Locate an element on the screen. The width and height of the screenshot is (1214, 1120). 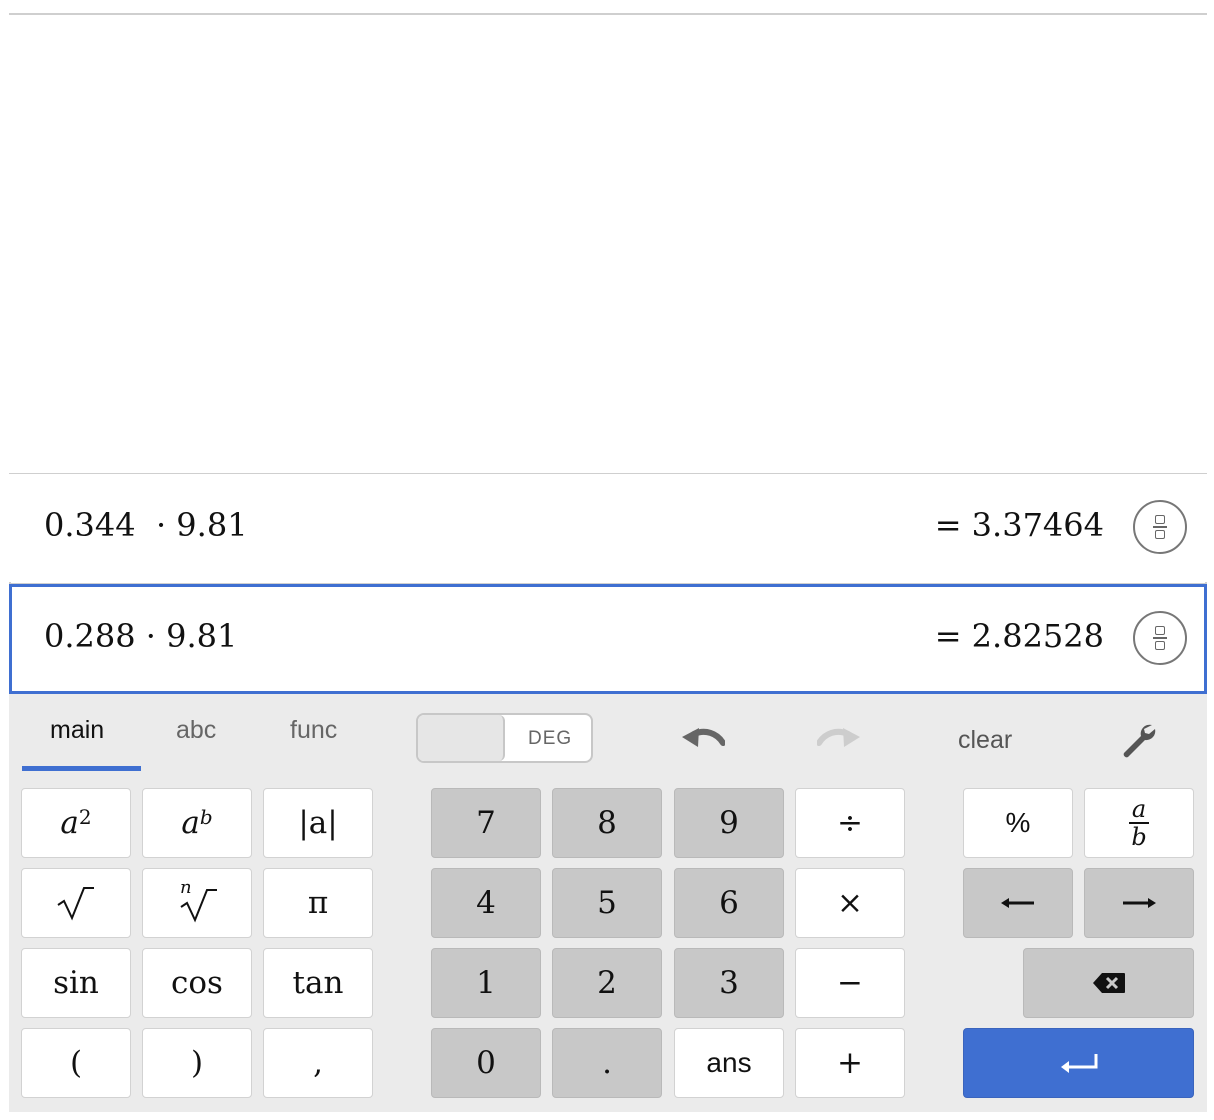
wrench-icon is located at coordinates (1138, 740).